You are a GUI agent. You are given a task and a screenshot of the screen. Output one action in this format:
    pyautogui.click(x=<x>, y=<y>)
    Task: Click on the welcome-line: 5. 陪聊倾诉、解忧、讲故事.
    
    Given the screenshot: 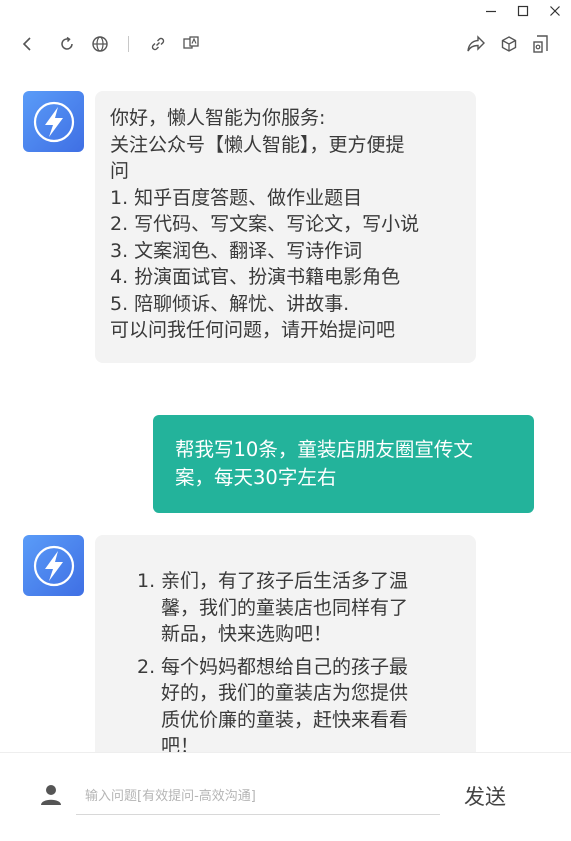 What is the action you would take?
    pyautogui.click(x=230, y=303)
    